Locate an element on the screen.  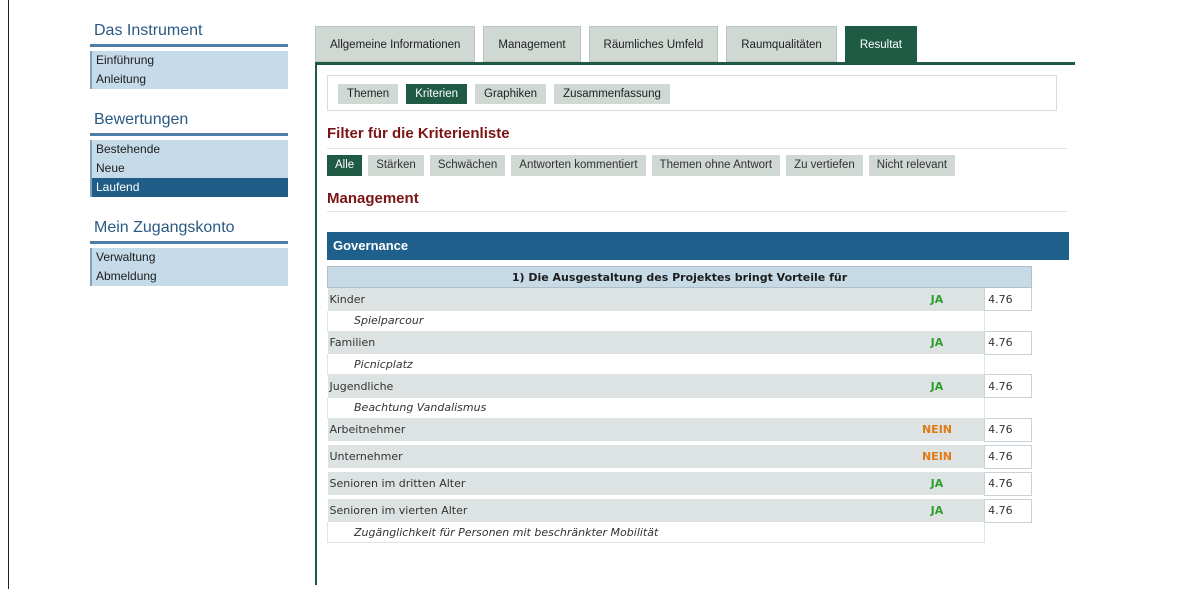
criteria-label: Senioren im dritten Alter is located at coordinates (608, 483).